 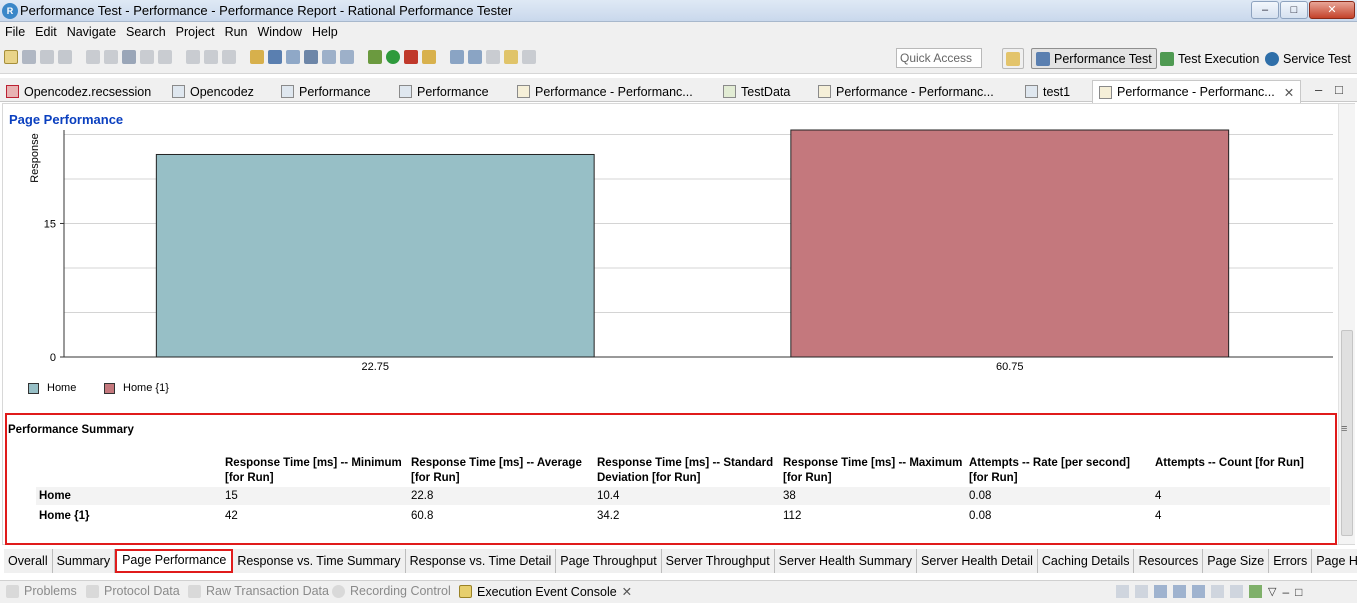 What do you see at coordinates (1160, 591) in the screenshot?
I see `expand-all-icon` at bounding box center [1160, 591].